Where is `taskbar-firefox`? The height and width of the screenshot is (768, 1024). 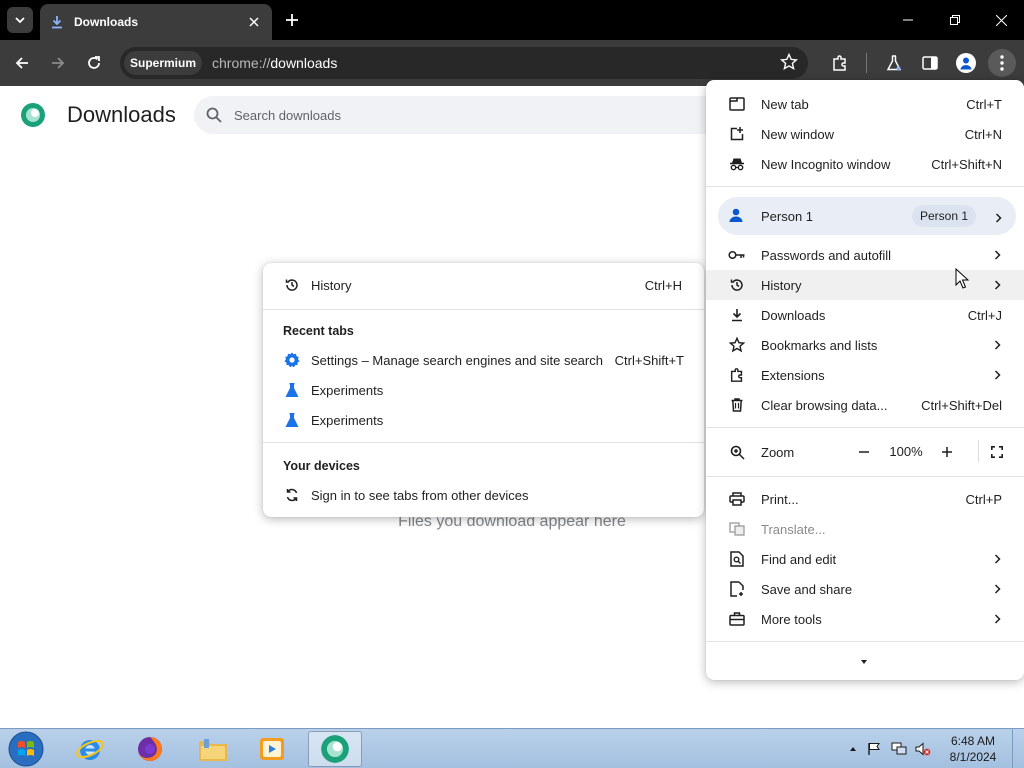 taskbar-firefox is located at coordinates (150, 749).